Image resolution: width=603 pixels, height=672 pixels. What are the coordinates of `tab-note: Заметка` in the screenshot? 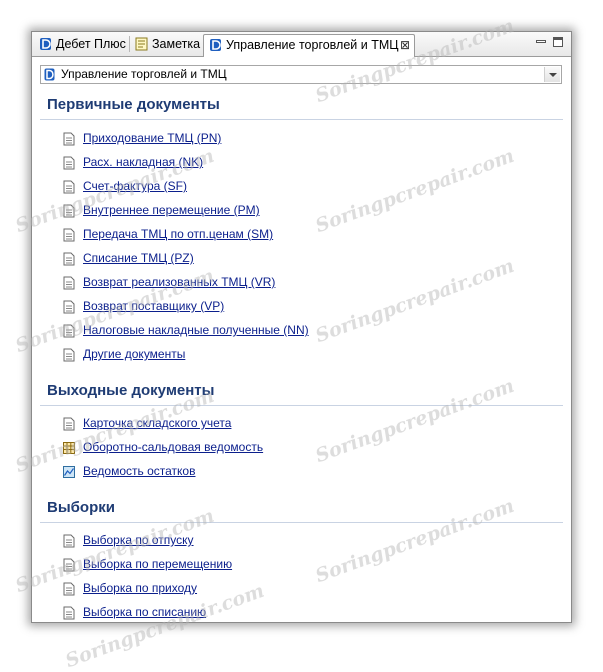 It's located at (166, 44).